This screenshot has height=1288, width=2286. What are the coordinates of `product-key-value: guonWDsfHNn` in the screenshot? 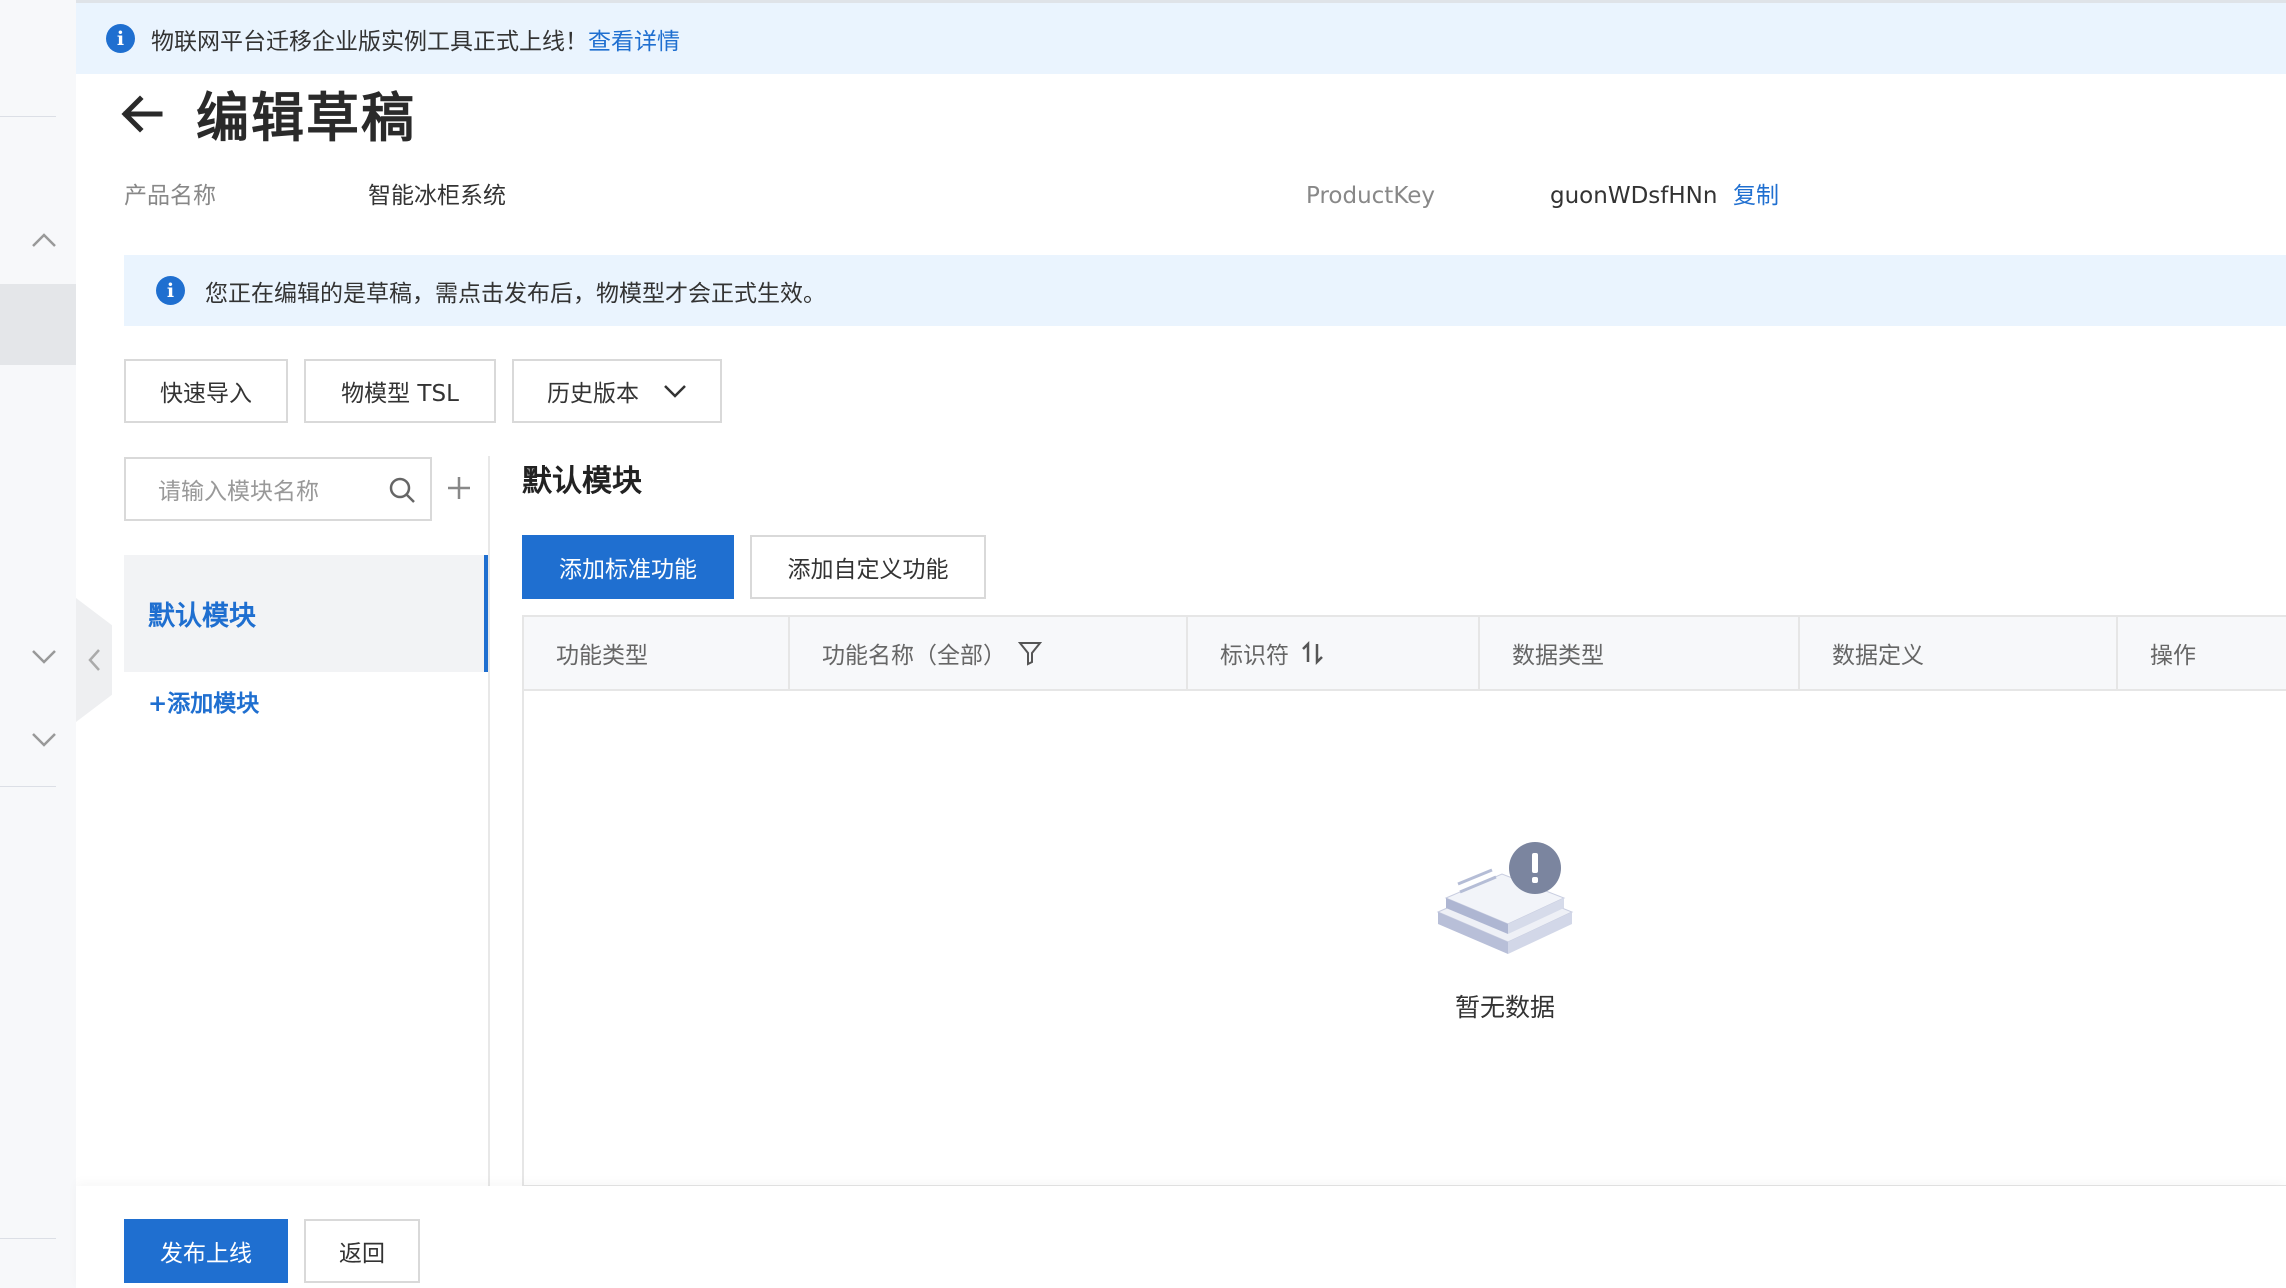 It's located at (1634, 196).